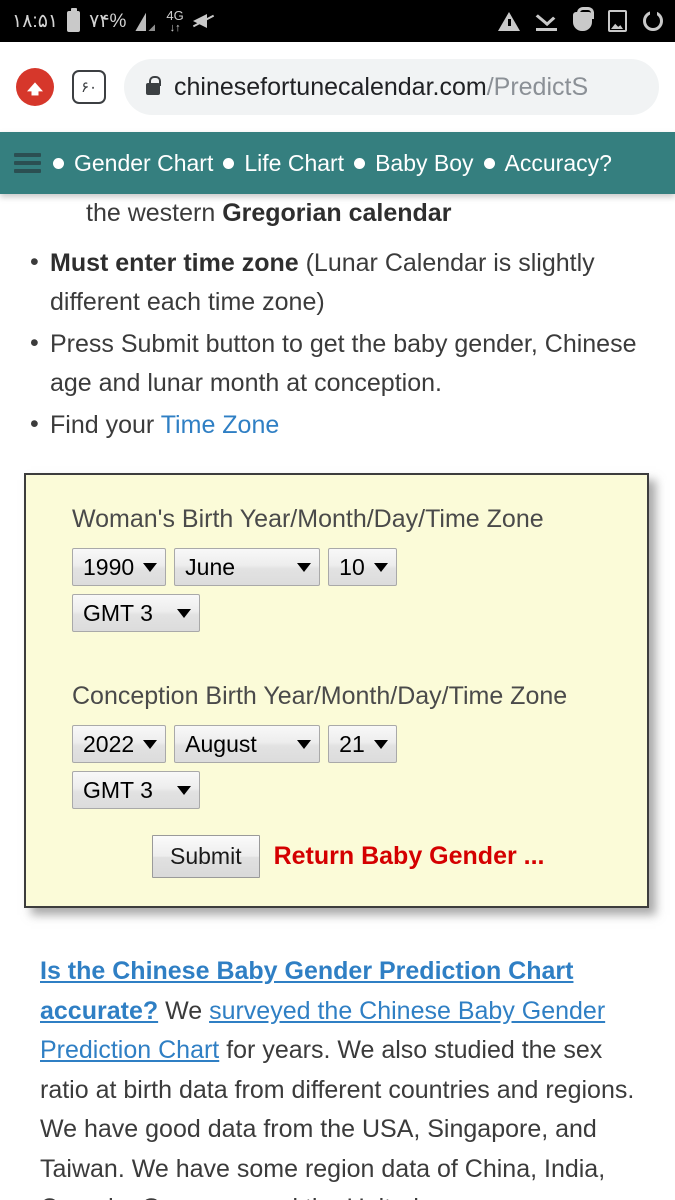  Describe the element at coordinates (349, 790) in the screenshot. I see `conception-timezone-row: GMT 3` at that location.